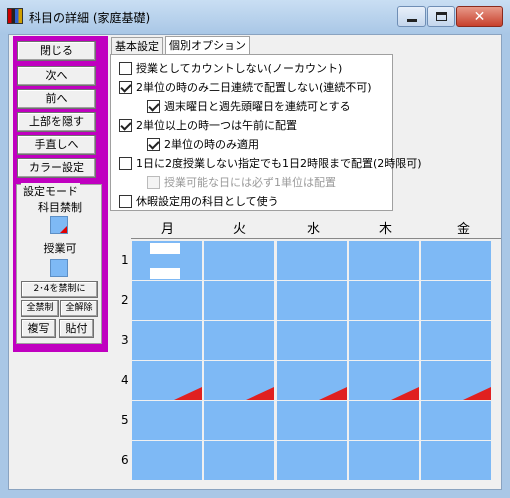 This screenshot has height=498, width=510. What do you see at coordinates (386, 229) in the screenshot?
I see `day-header: 木` at bounding box center [386, 229].